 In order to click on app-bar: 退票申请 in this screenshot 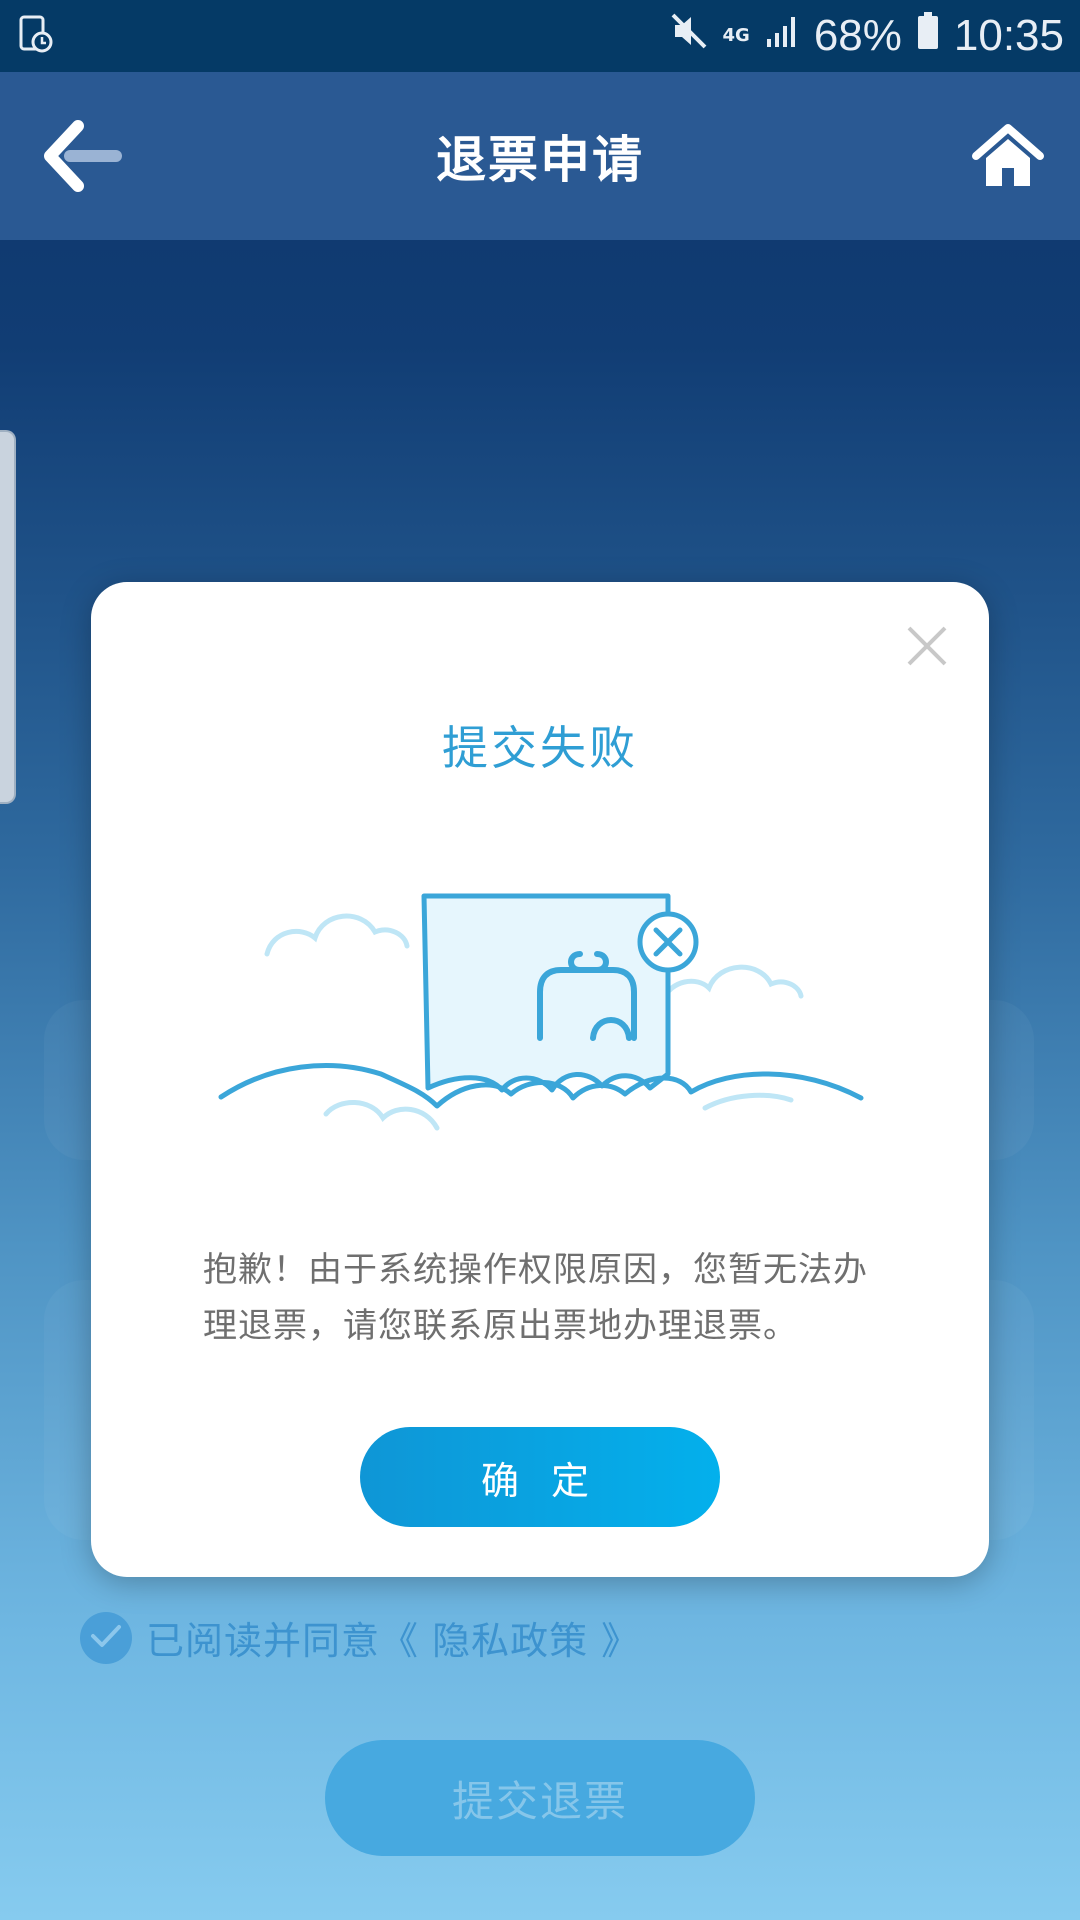, I will do `click(540, 156)`.